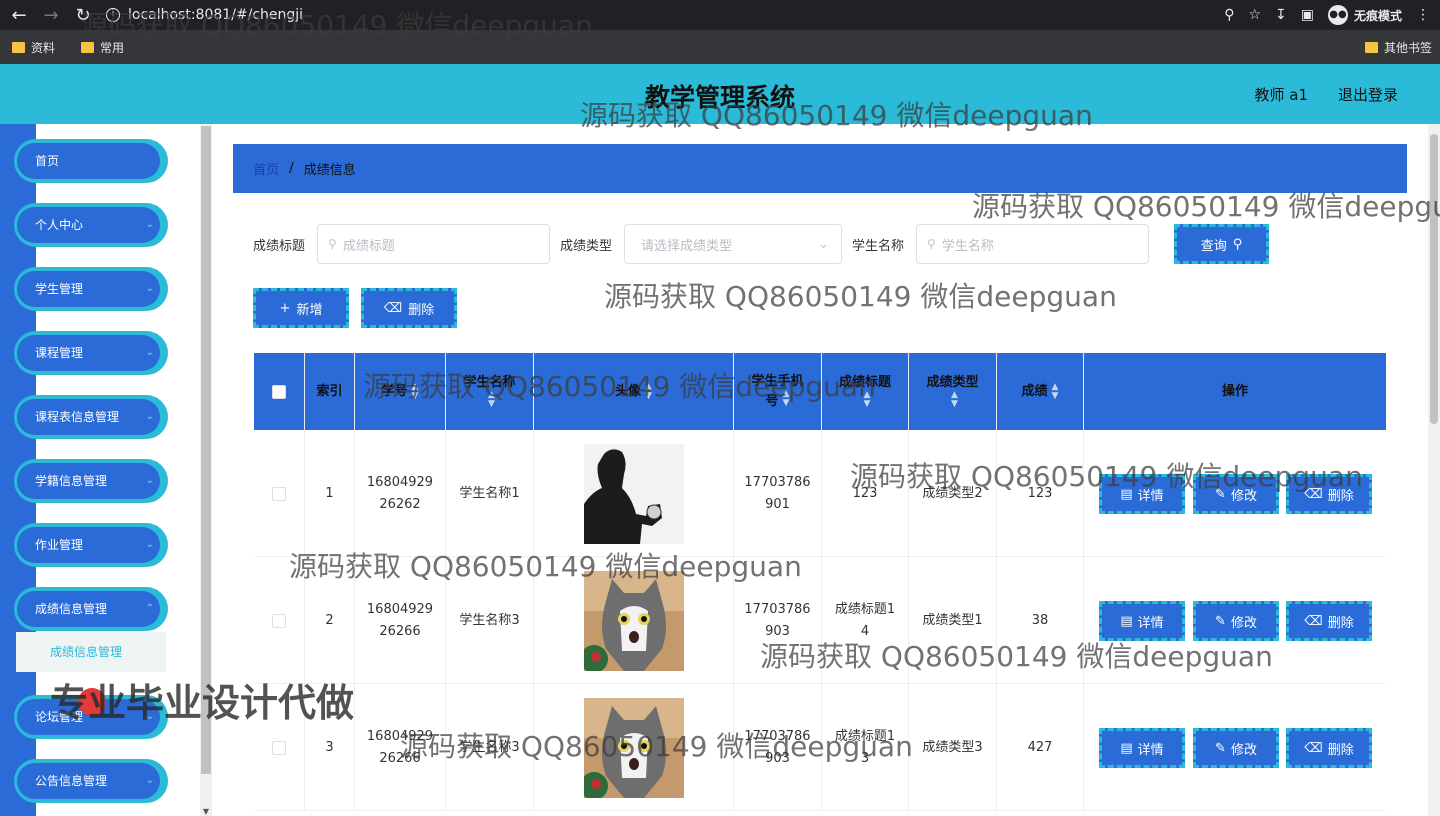 Image resolution: width=1440 pixels, height=816 pixels. Describe the element at coordinates (1364, 15) in the screenshot. I see `incognito-indicator: ●● 无痕模式` at that location.